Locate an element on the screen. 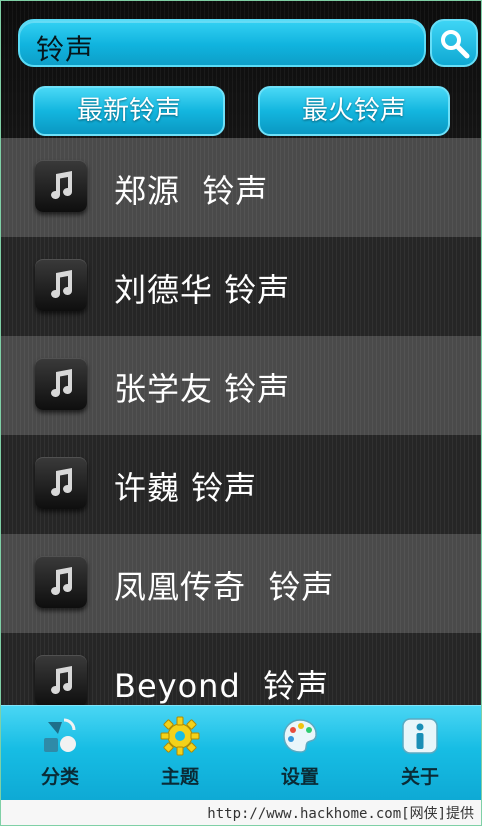 The image size is (482, 826). tab-about: 关于 is located at coordinates (420, 753).